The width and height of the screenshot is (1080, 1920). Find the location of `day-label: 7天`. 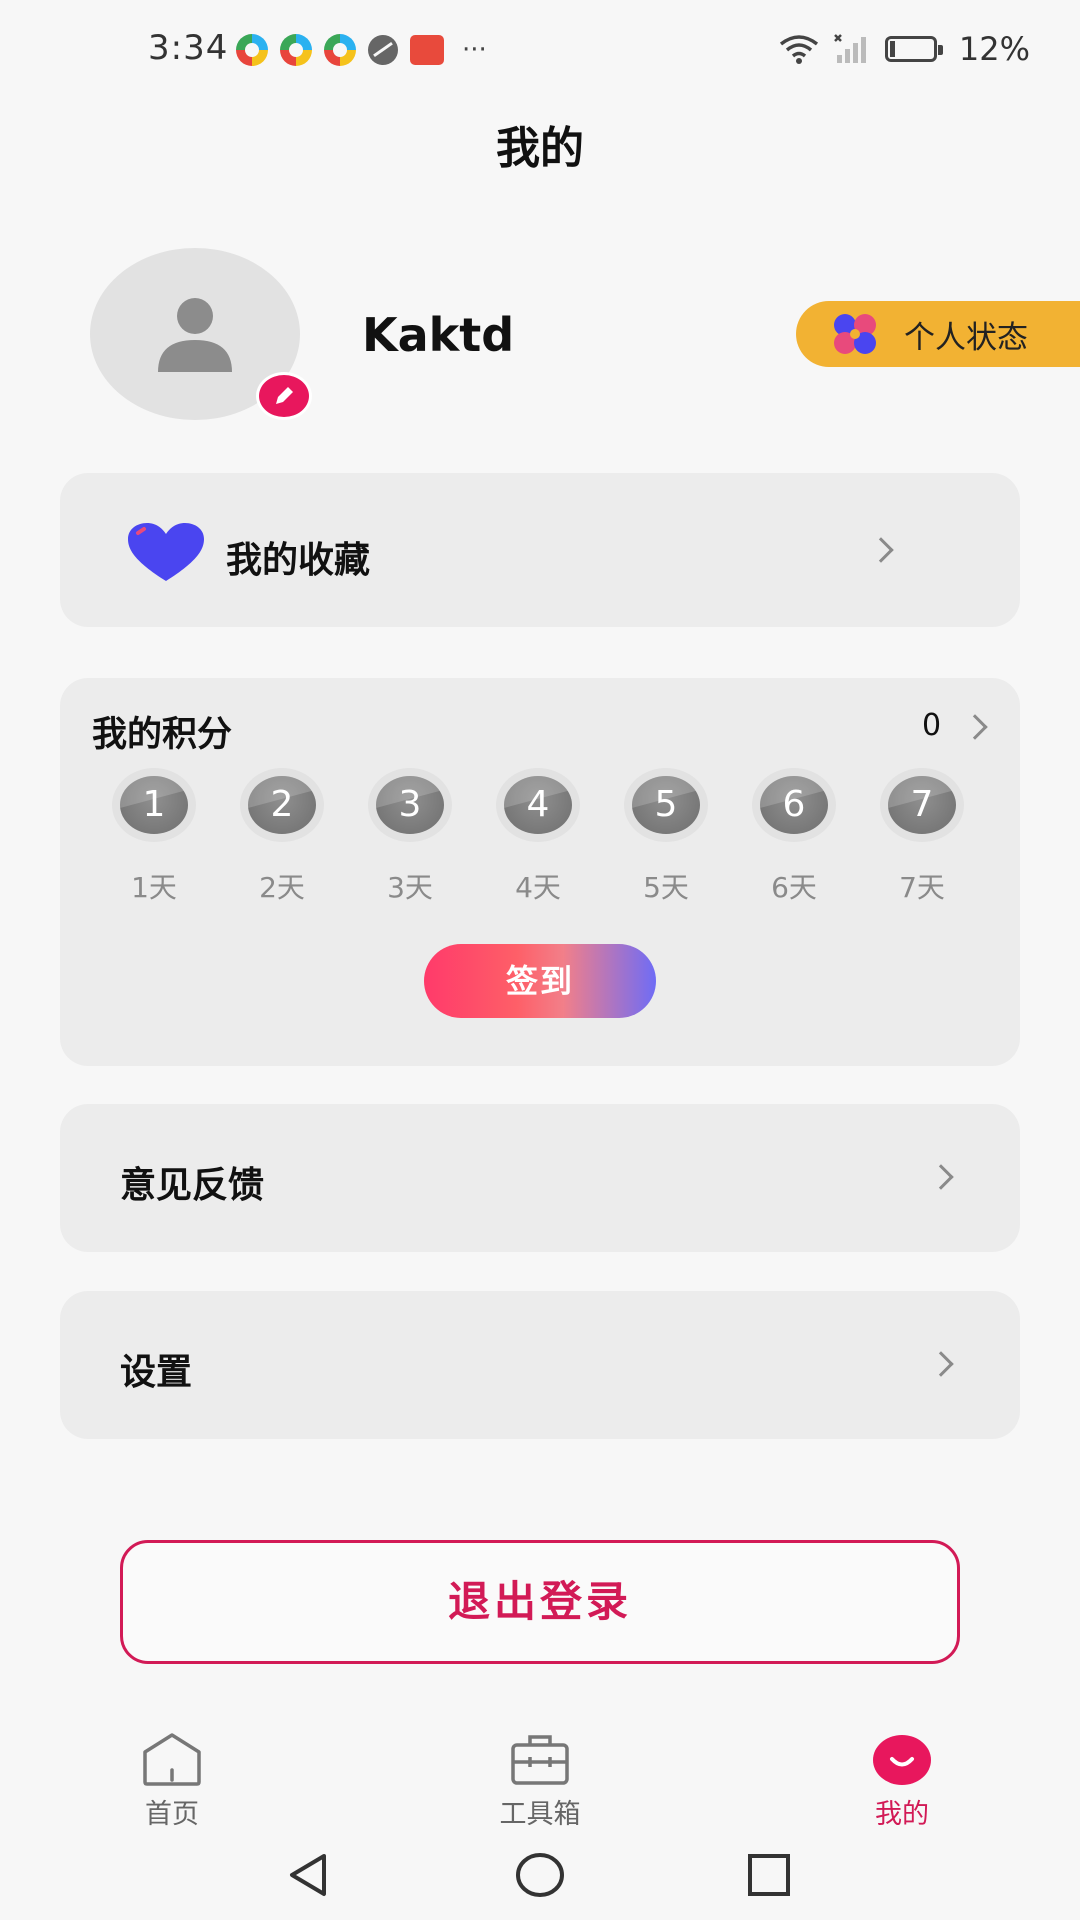

day-label: 7天 is located at coordinates (922, 887).